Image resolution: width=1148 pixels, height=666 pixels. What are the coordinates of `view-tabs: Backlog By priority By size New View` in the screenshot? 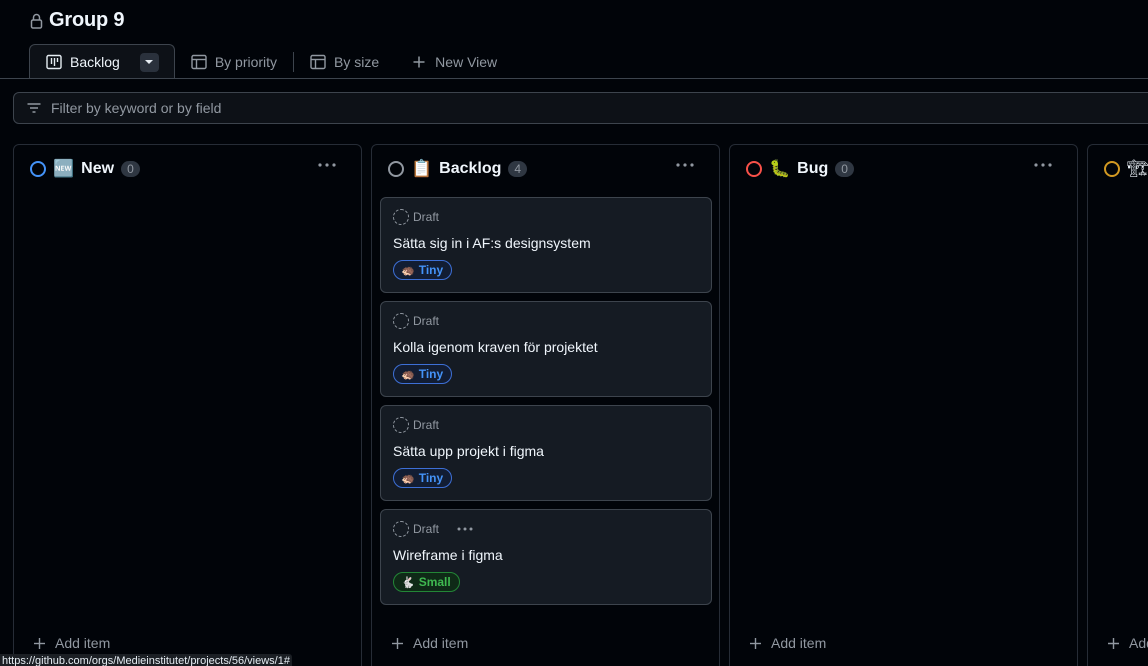 It's located at (271, 61).